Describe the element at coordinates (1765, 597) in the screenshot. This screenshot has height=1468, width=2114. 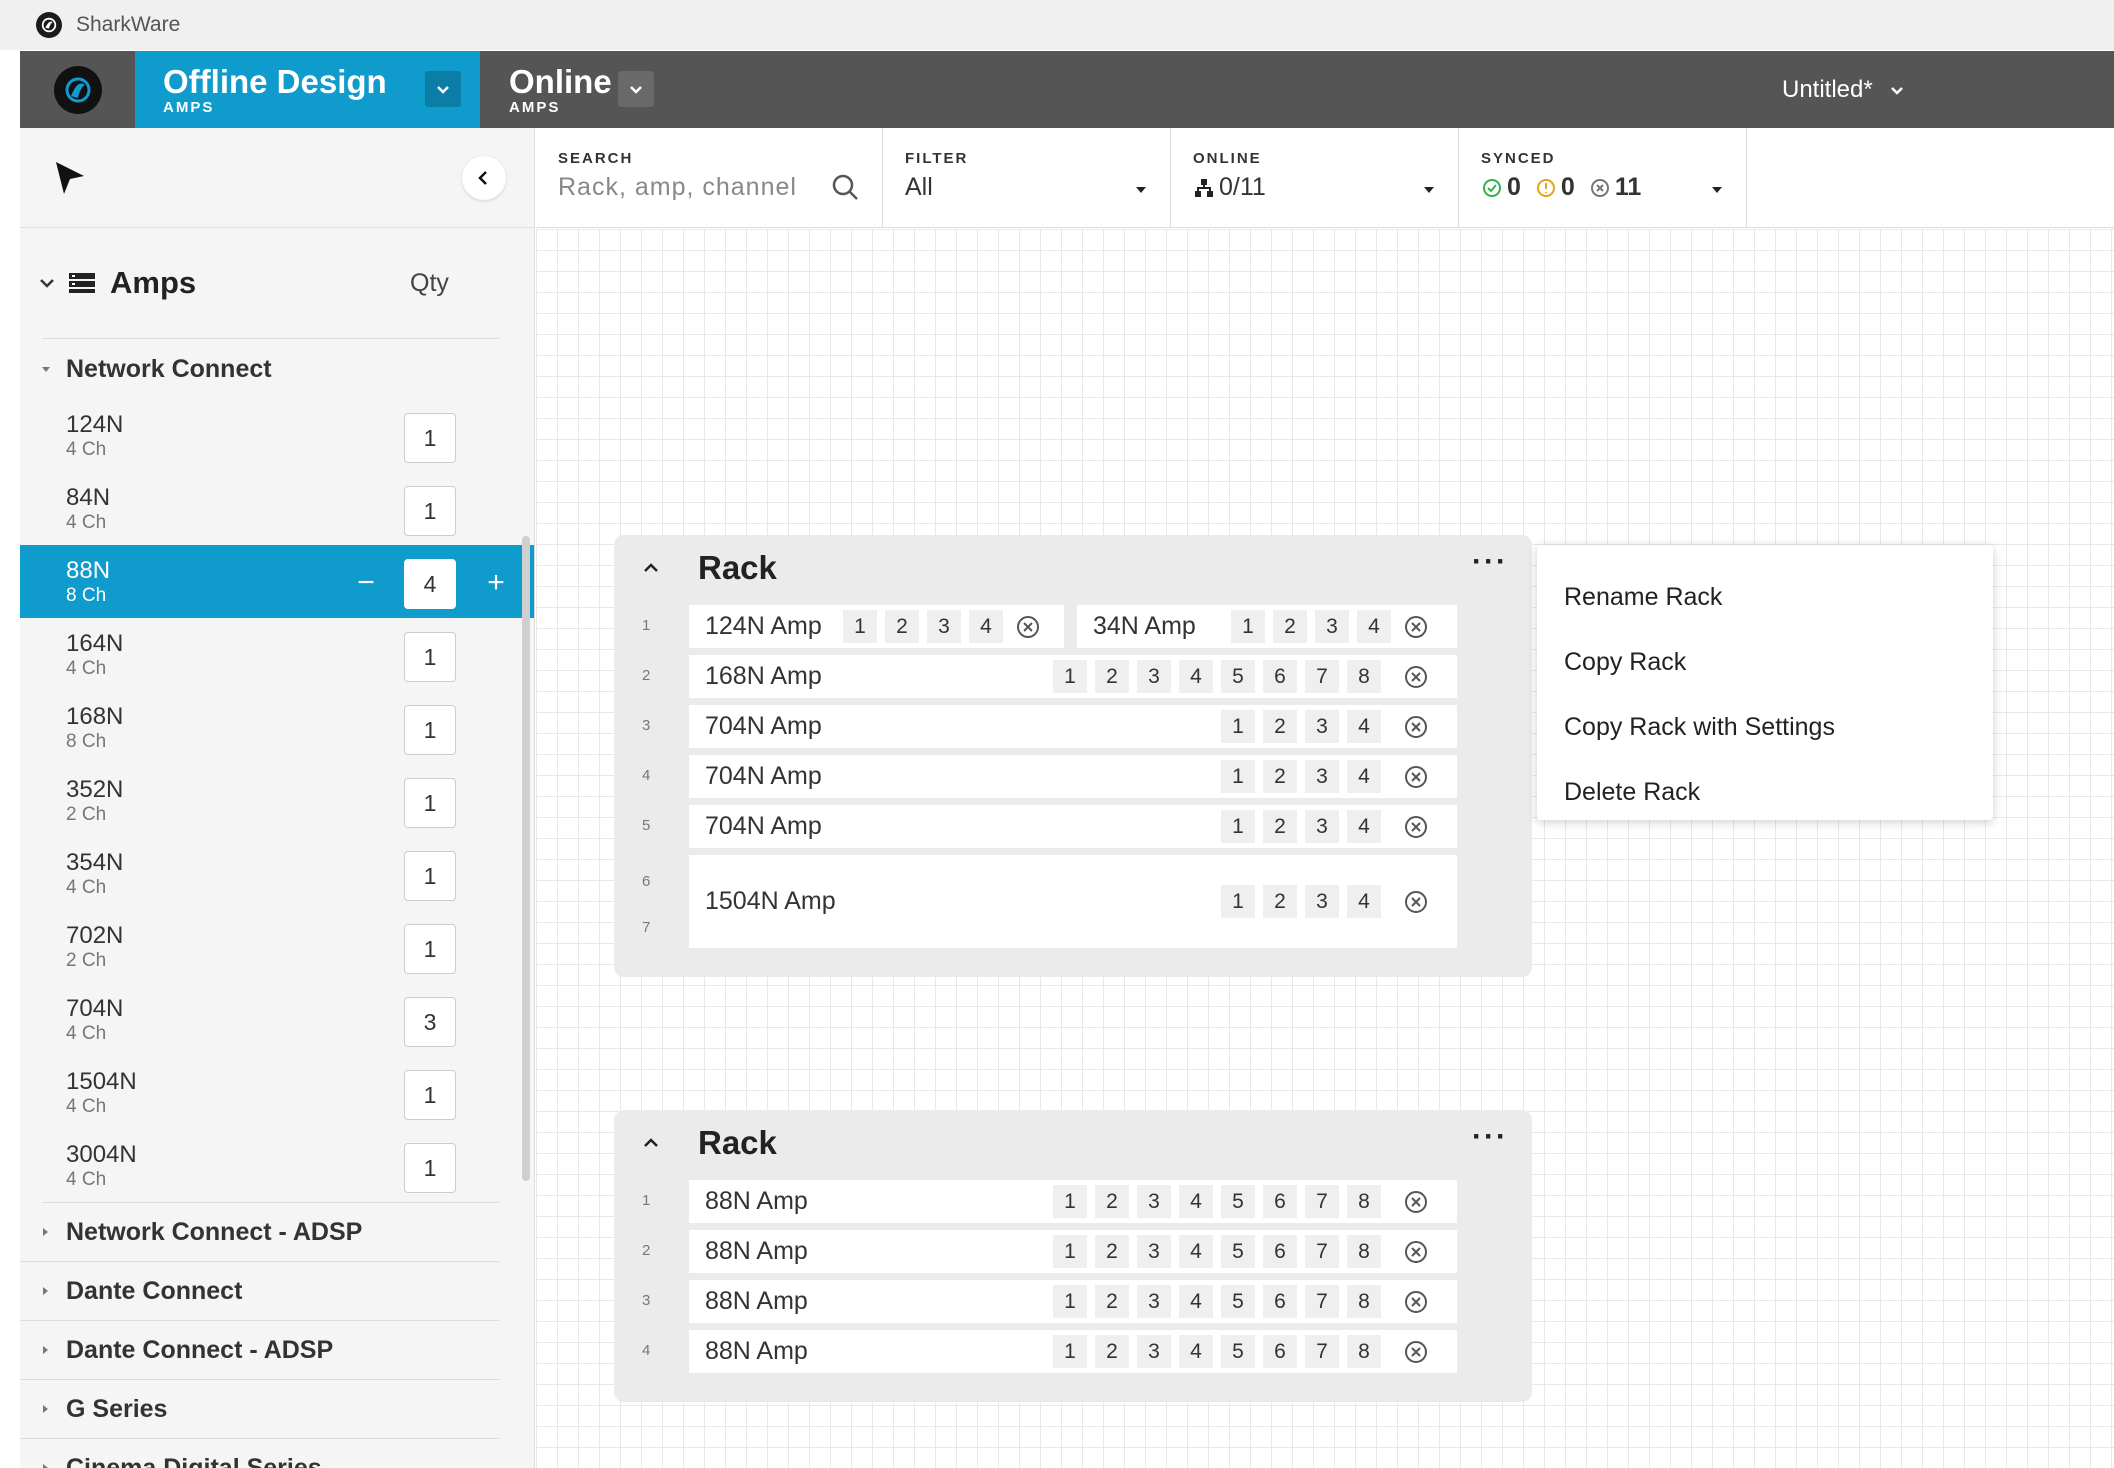
I see `menu-item-rename-rack: Rename Rack` at that location.